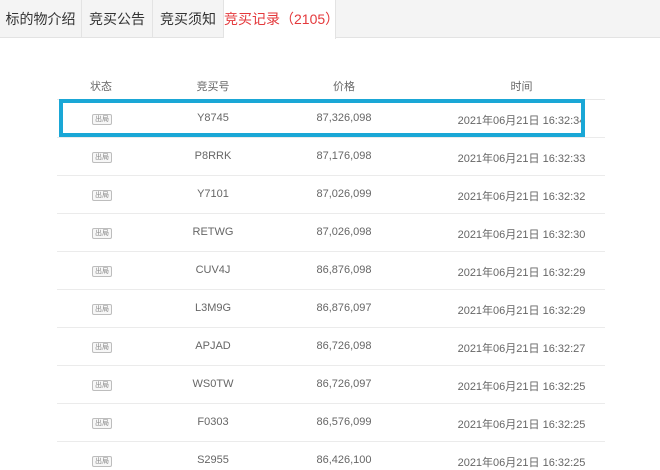  I want to click on table-row: 出局 Y7101 87,026,099 2021年06月21日 16:32:32, so click(331, 195).